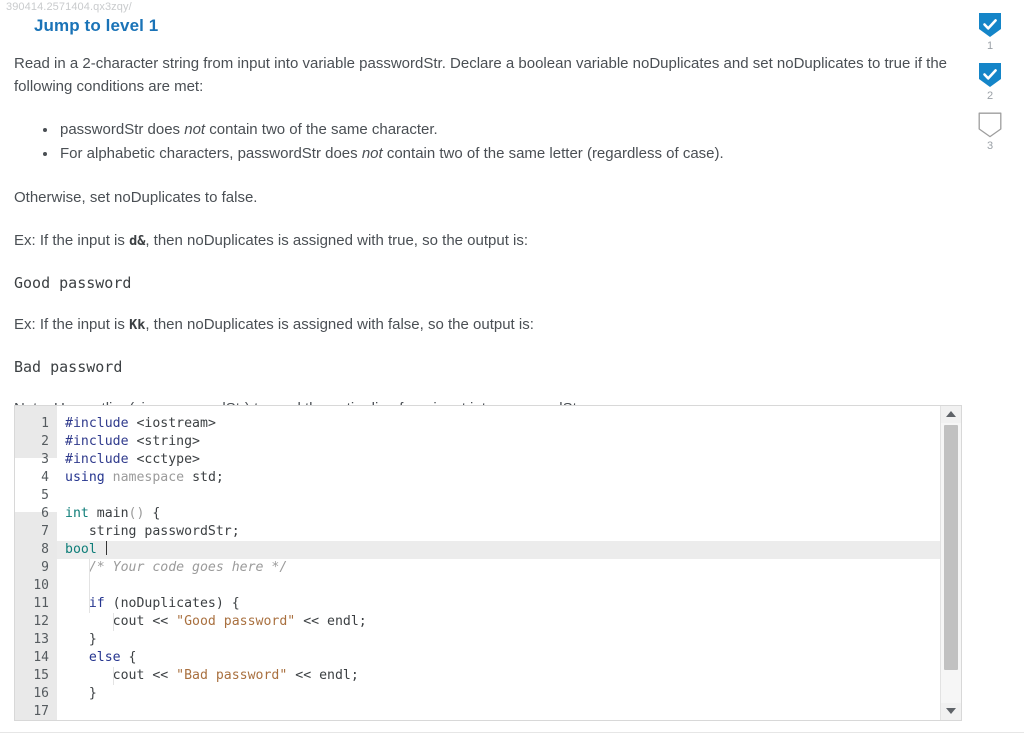  I want to click on code-token: <string>, so click(168, 441).